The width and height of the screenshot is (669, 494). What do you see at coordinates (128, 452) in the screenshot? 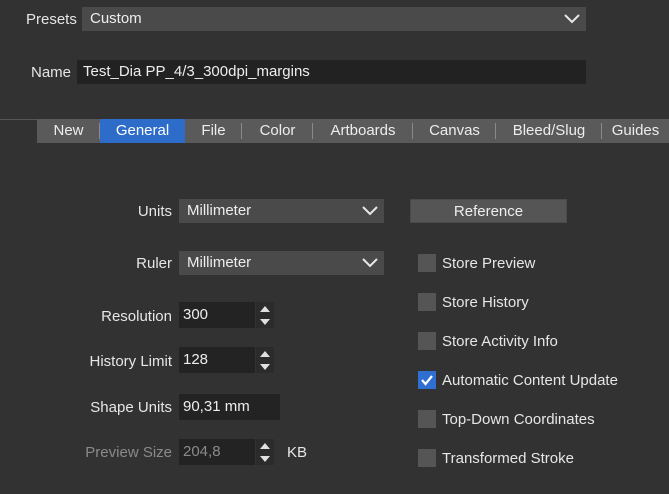
I see `preview-size-label: Preview Size` at bounding box center [128, 452].